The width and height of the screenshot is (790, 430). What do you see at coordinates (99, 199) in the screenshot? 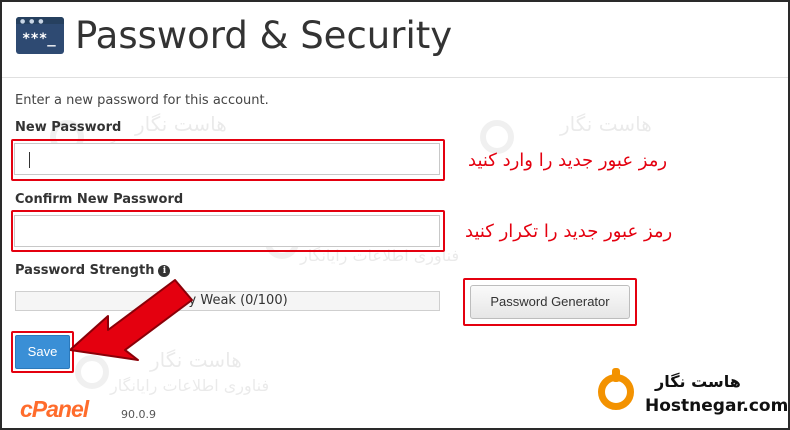
I see `confirm-password-label: Confirm New Password` at bounding box center [99, 199].